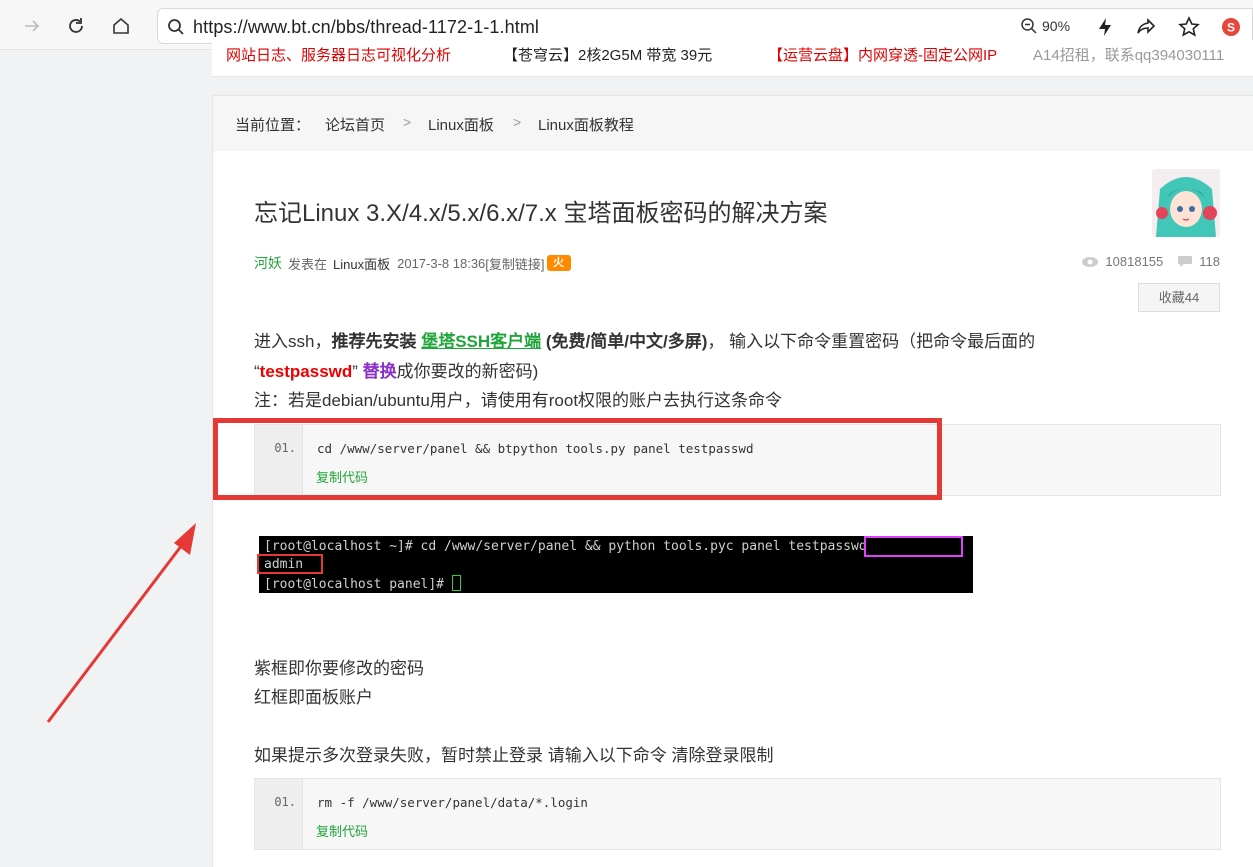 The width and height of the screenshot is (1253, 867). I want to click on password-highlight-box, so click(913, 546).